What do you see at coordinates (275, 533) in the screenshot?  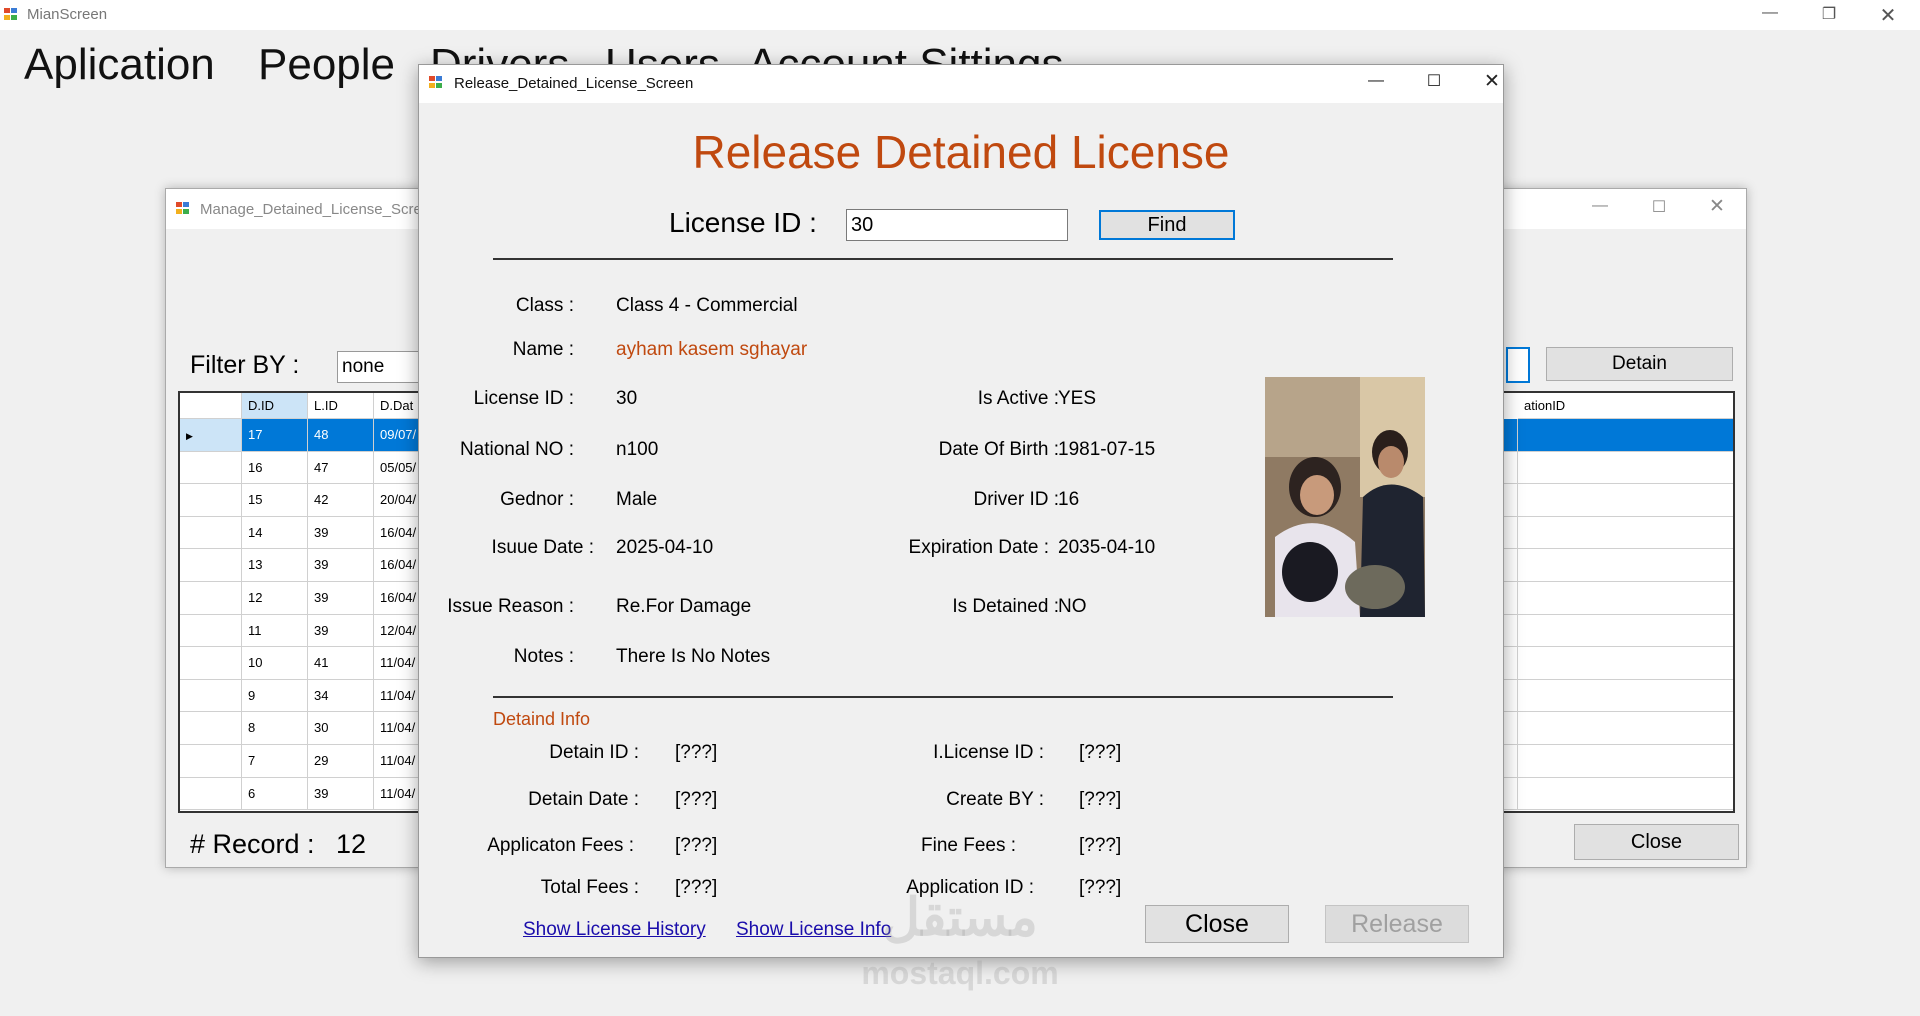 I see `cell-did: 14` at bounding box center [275, 533].